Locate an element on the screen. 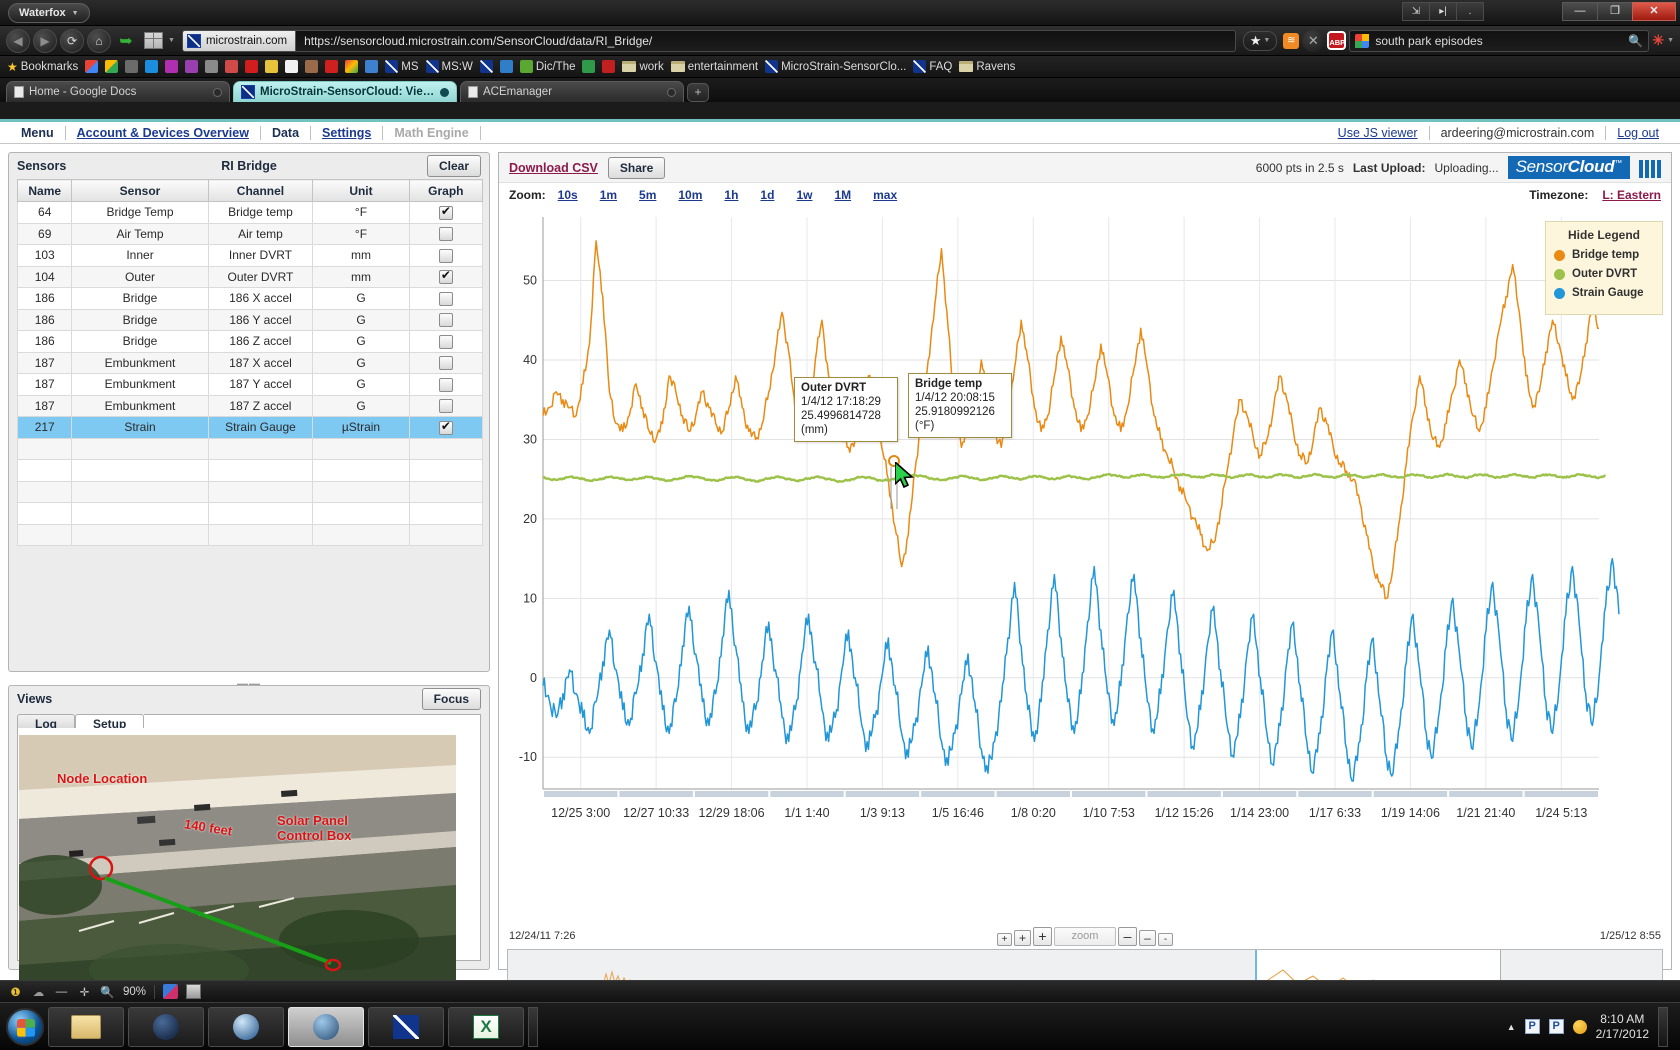  minimize-alt-icon: . is located at coordinates (1470, 11).